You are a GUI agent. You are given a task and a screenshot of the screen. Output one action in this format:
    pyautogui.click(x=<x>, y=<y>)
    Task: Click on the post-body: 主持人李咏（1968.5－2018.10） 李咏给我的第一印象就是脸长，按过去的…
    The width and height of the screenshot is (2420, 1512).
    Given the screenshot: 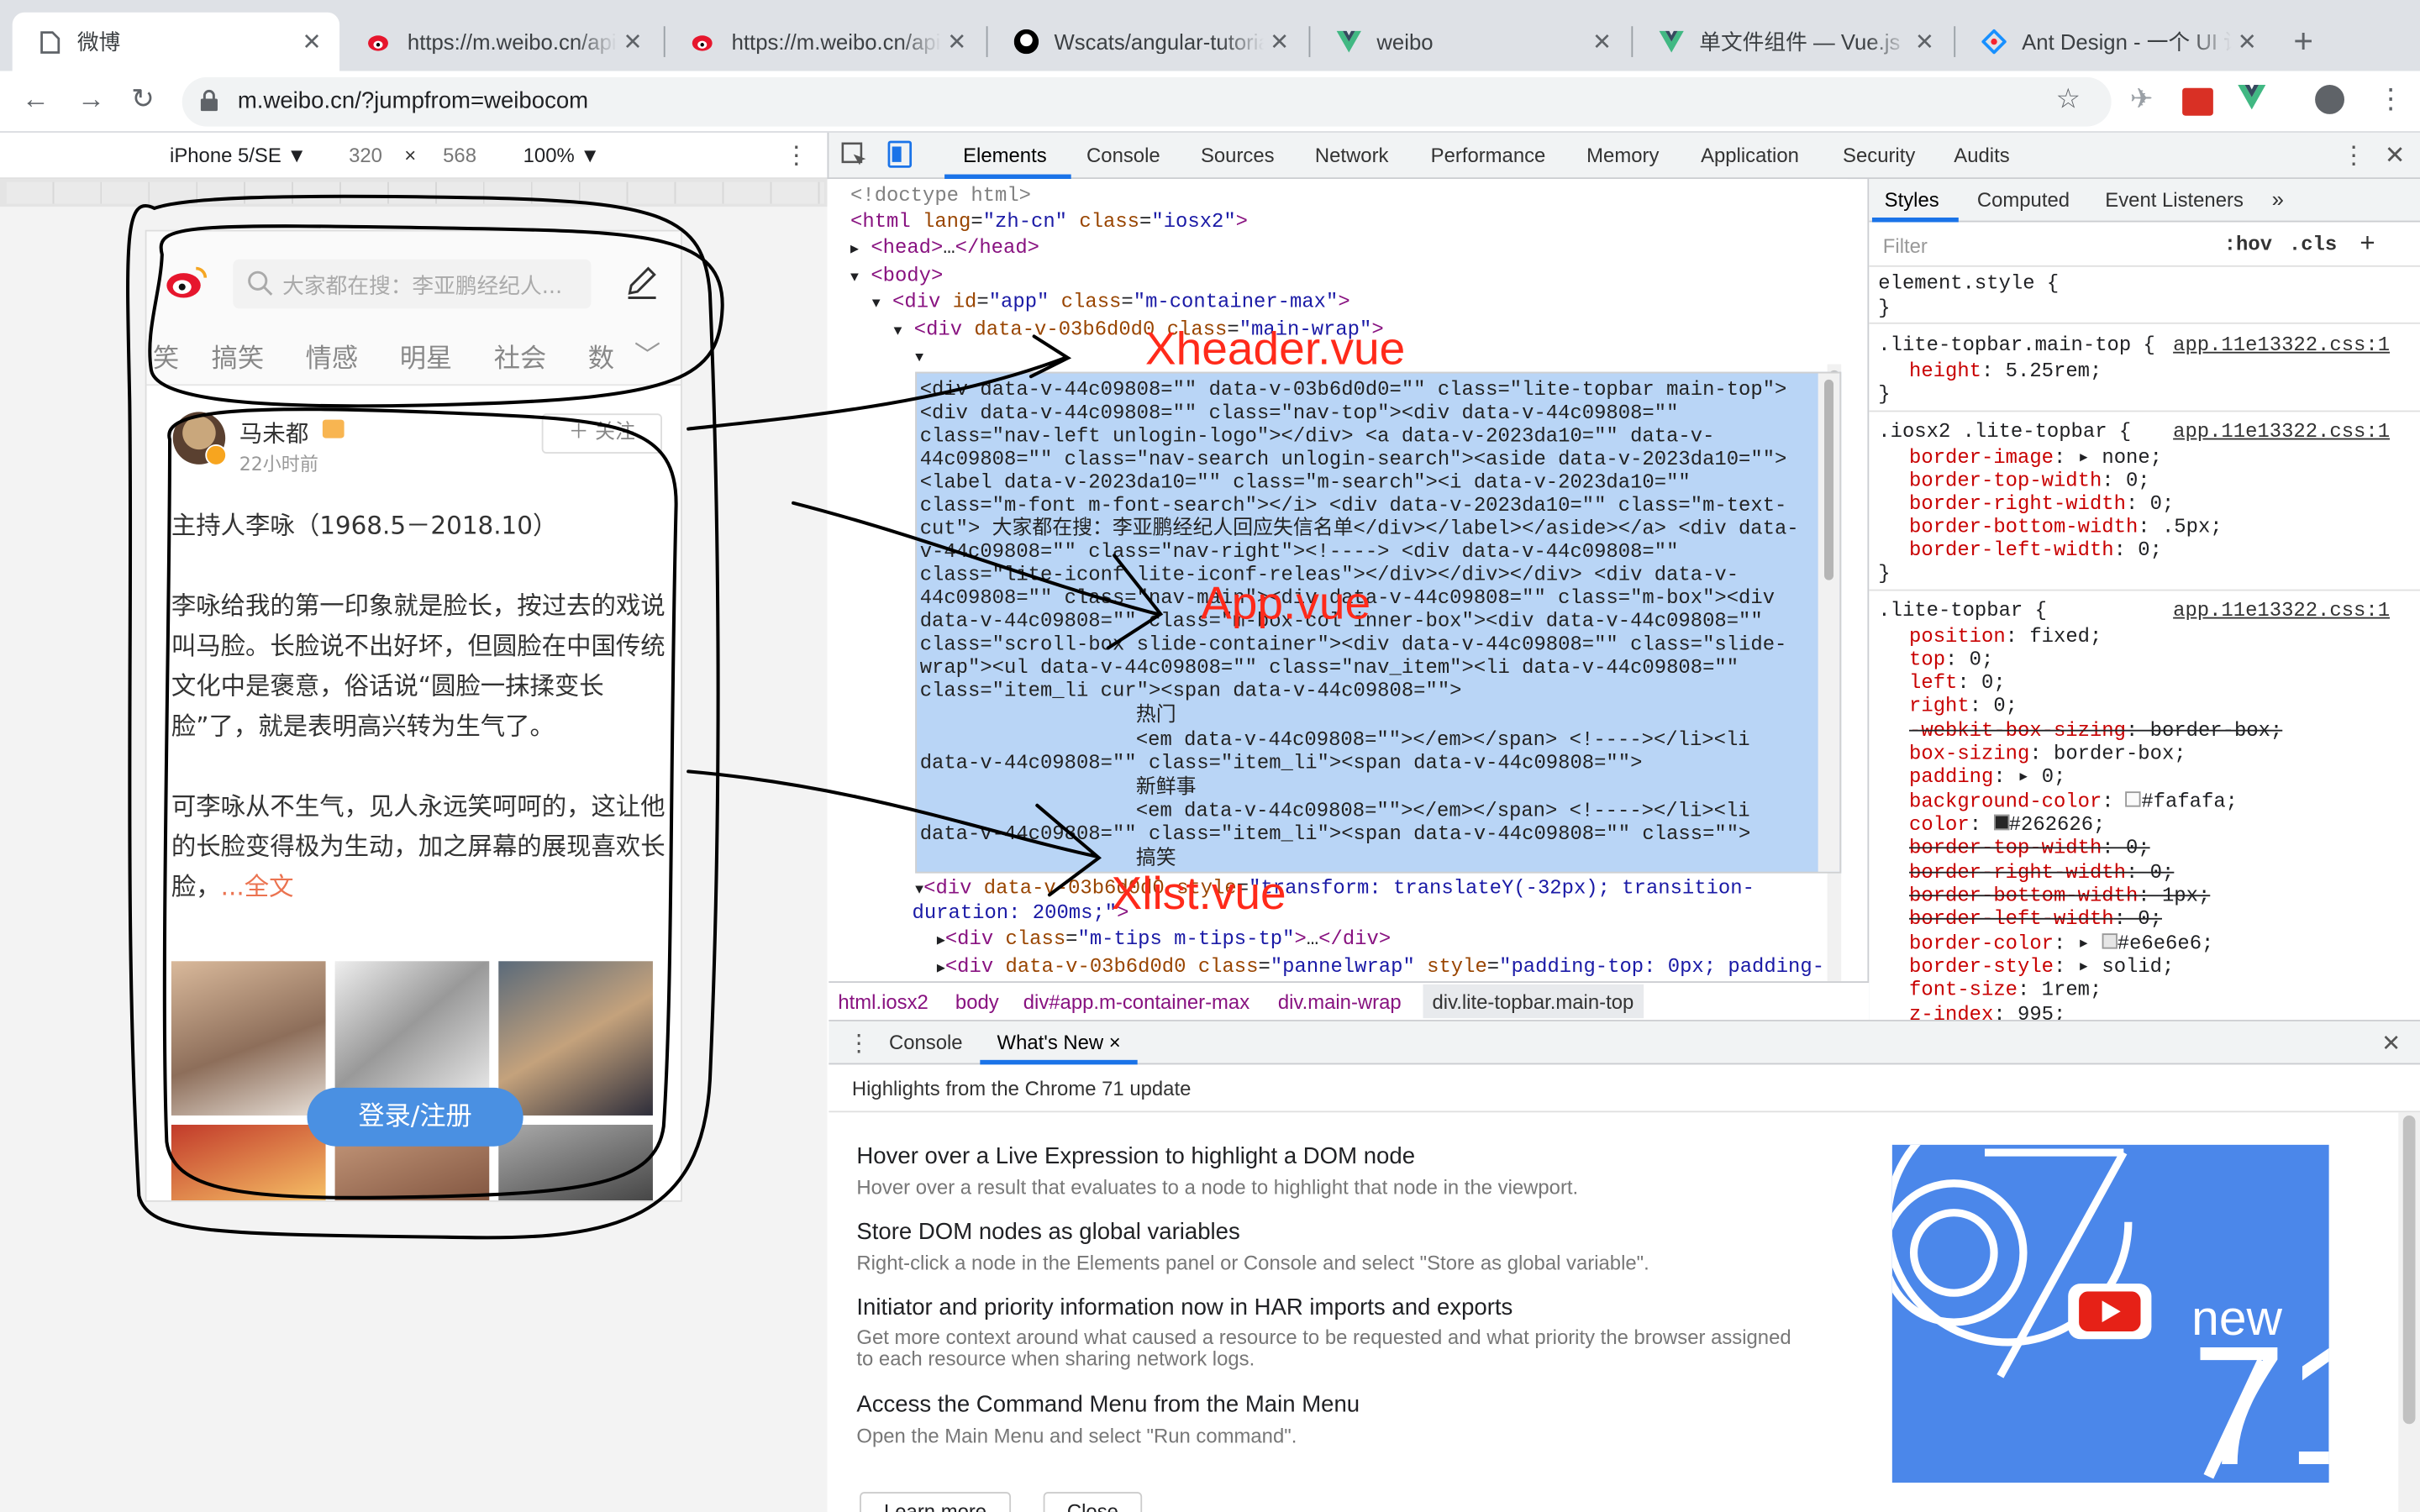 What is the action you would take?
    pyautogui.click(x=419, y=706)
    